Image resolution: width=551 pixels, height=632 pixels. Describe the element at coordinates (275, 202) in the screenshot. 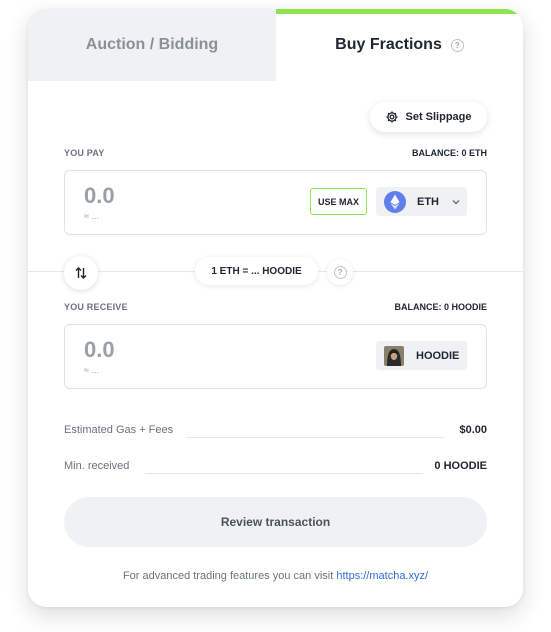

I see `pay-amount-box: 0.0 ≈ ... USE MAX ETH` at that location.